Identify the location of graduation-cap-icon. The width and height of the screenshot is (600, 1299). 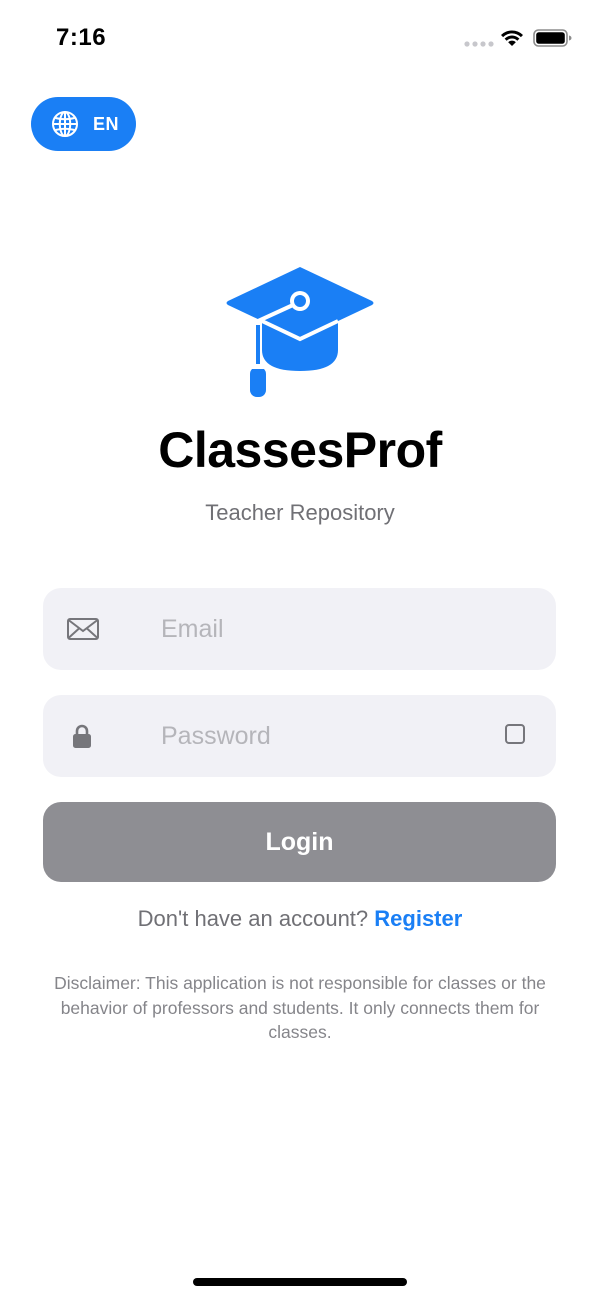
(300, 332).